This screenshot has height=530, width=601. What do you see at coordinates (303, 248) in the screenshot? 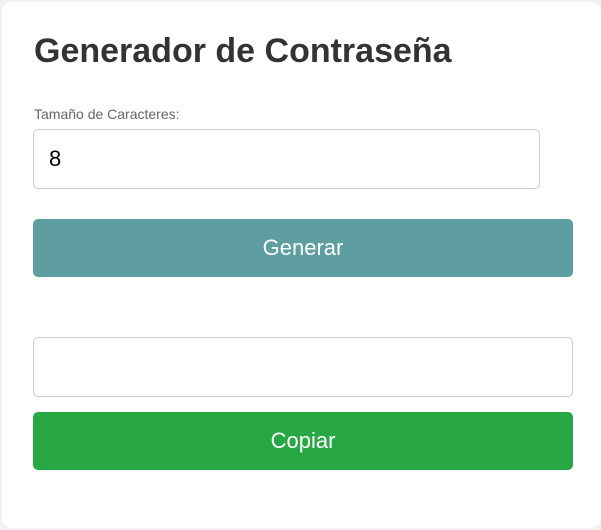
I see `generate-button: Generar` at bounding box center [303, 248].